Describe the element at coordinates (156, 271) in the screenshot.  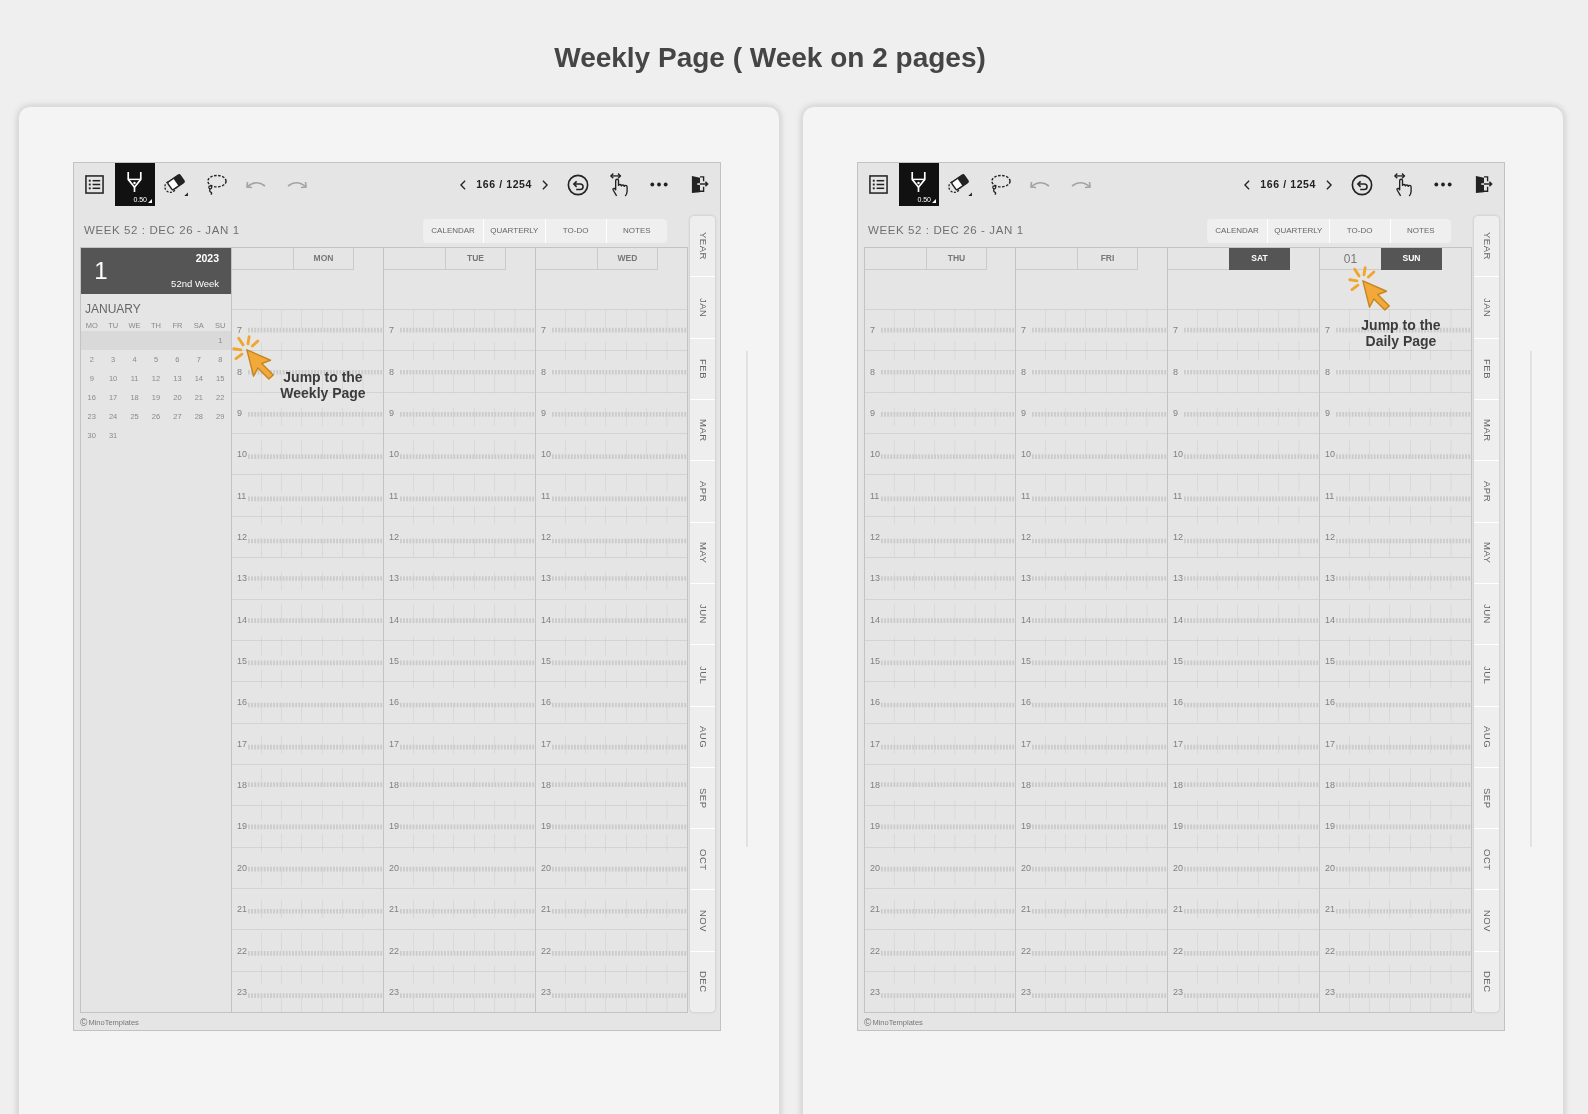
I see `date-header: 1 2023 52nd Week` at that location.